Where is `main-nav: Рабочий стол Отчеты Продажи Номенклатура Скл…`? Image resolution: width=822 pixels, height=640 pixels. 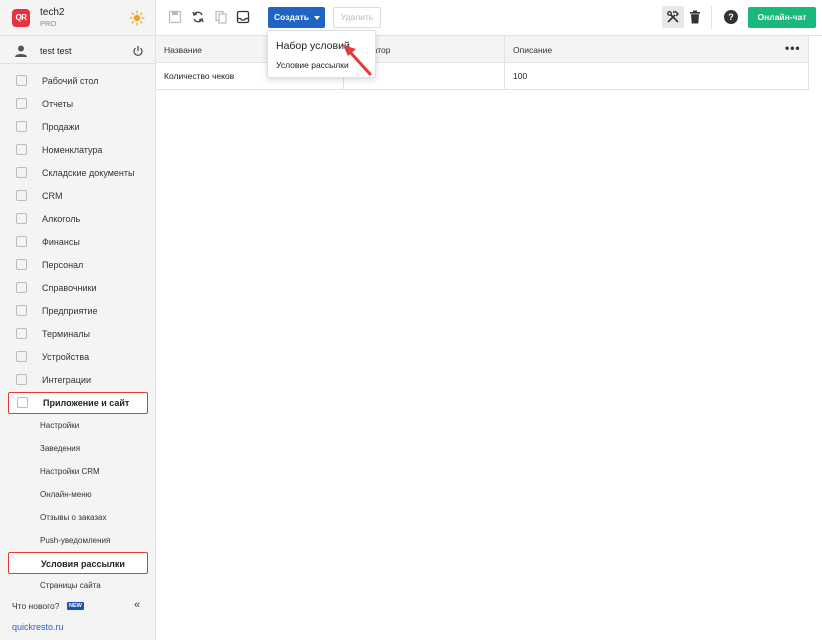 main-nav: Рабочий стол Отчеты Продажи Номенклатура Скл… is located at coordinates (78, 242).